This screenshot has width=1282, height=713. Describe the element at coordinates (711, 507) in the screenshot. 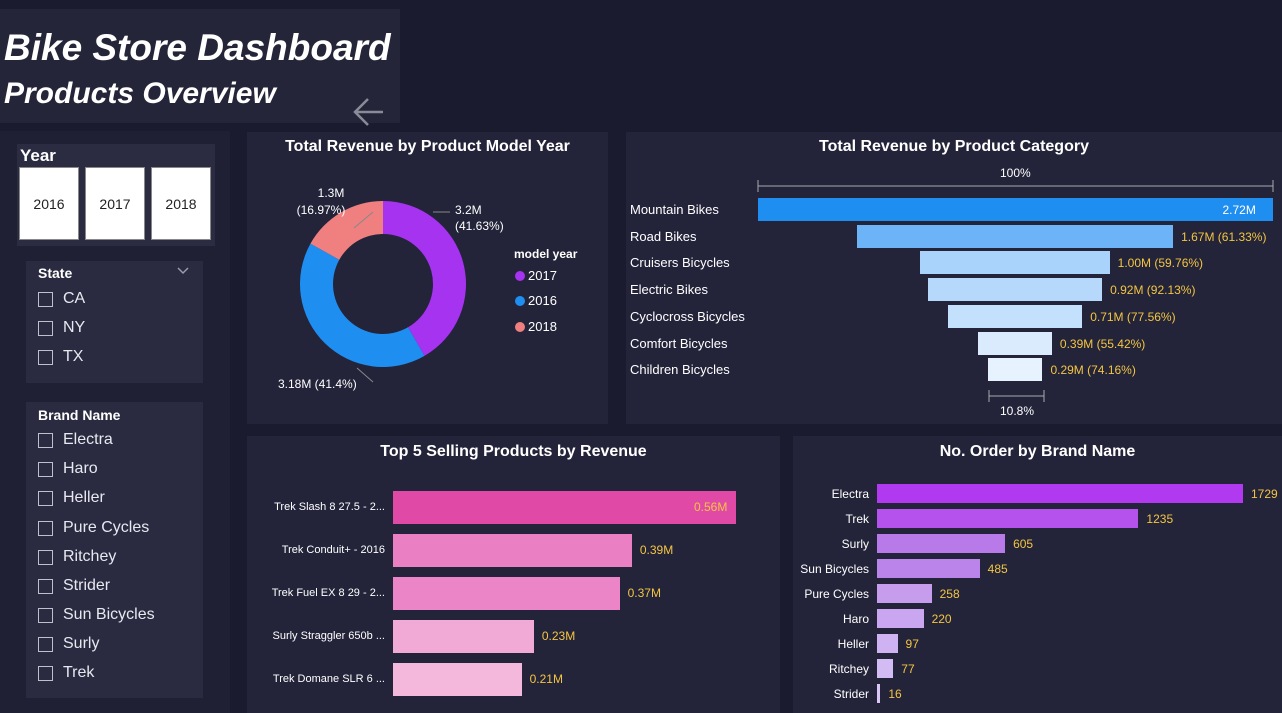

I see `product-value-label: 0.56M` at that location.